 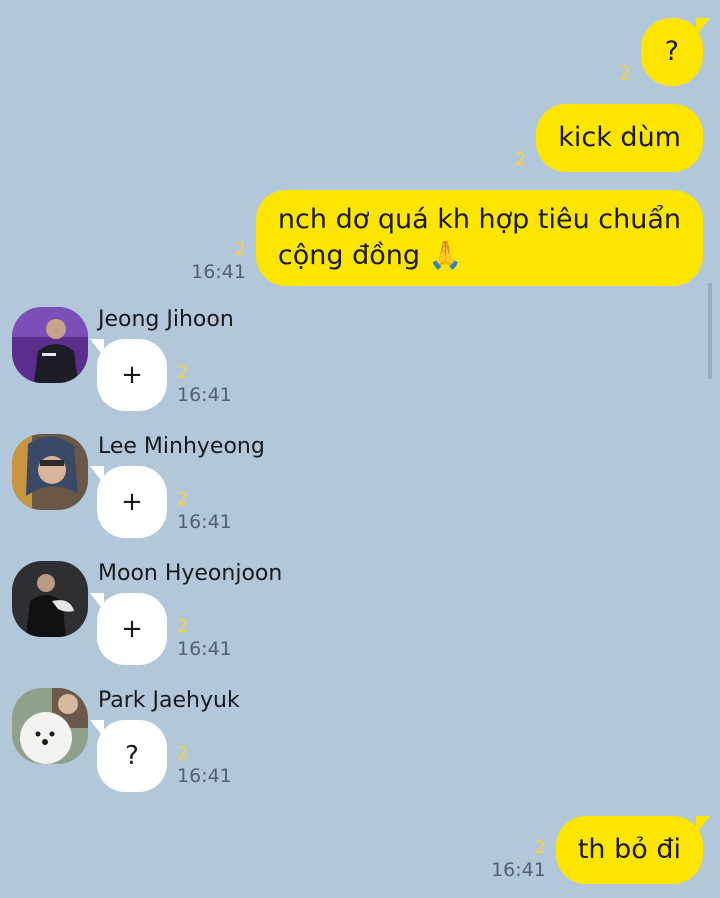 What do you see at coordinates (181, 446) in the screenshot?
I see `sender-name: Lee Minhyeong` at bounding box center [181, 446].